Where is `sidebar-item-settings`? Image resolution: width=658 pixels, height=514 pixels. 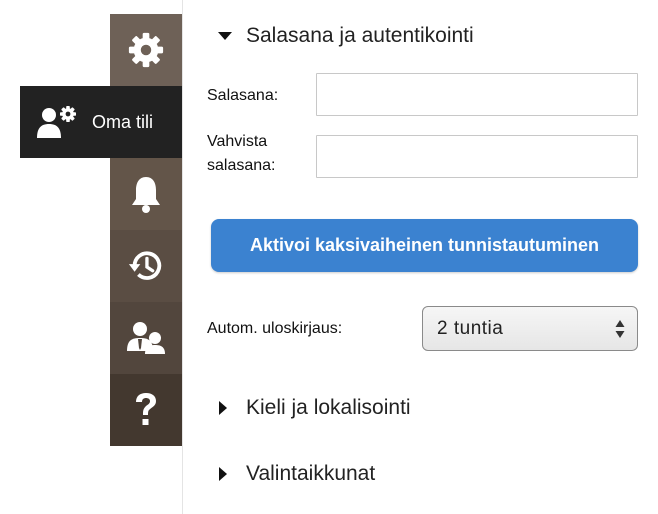 sidebar-item-settings is located at coordinates (146, 50).